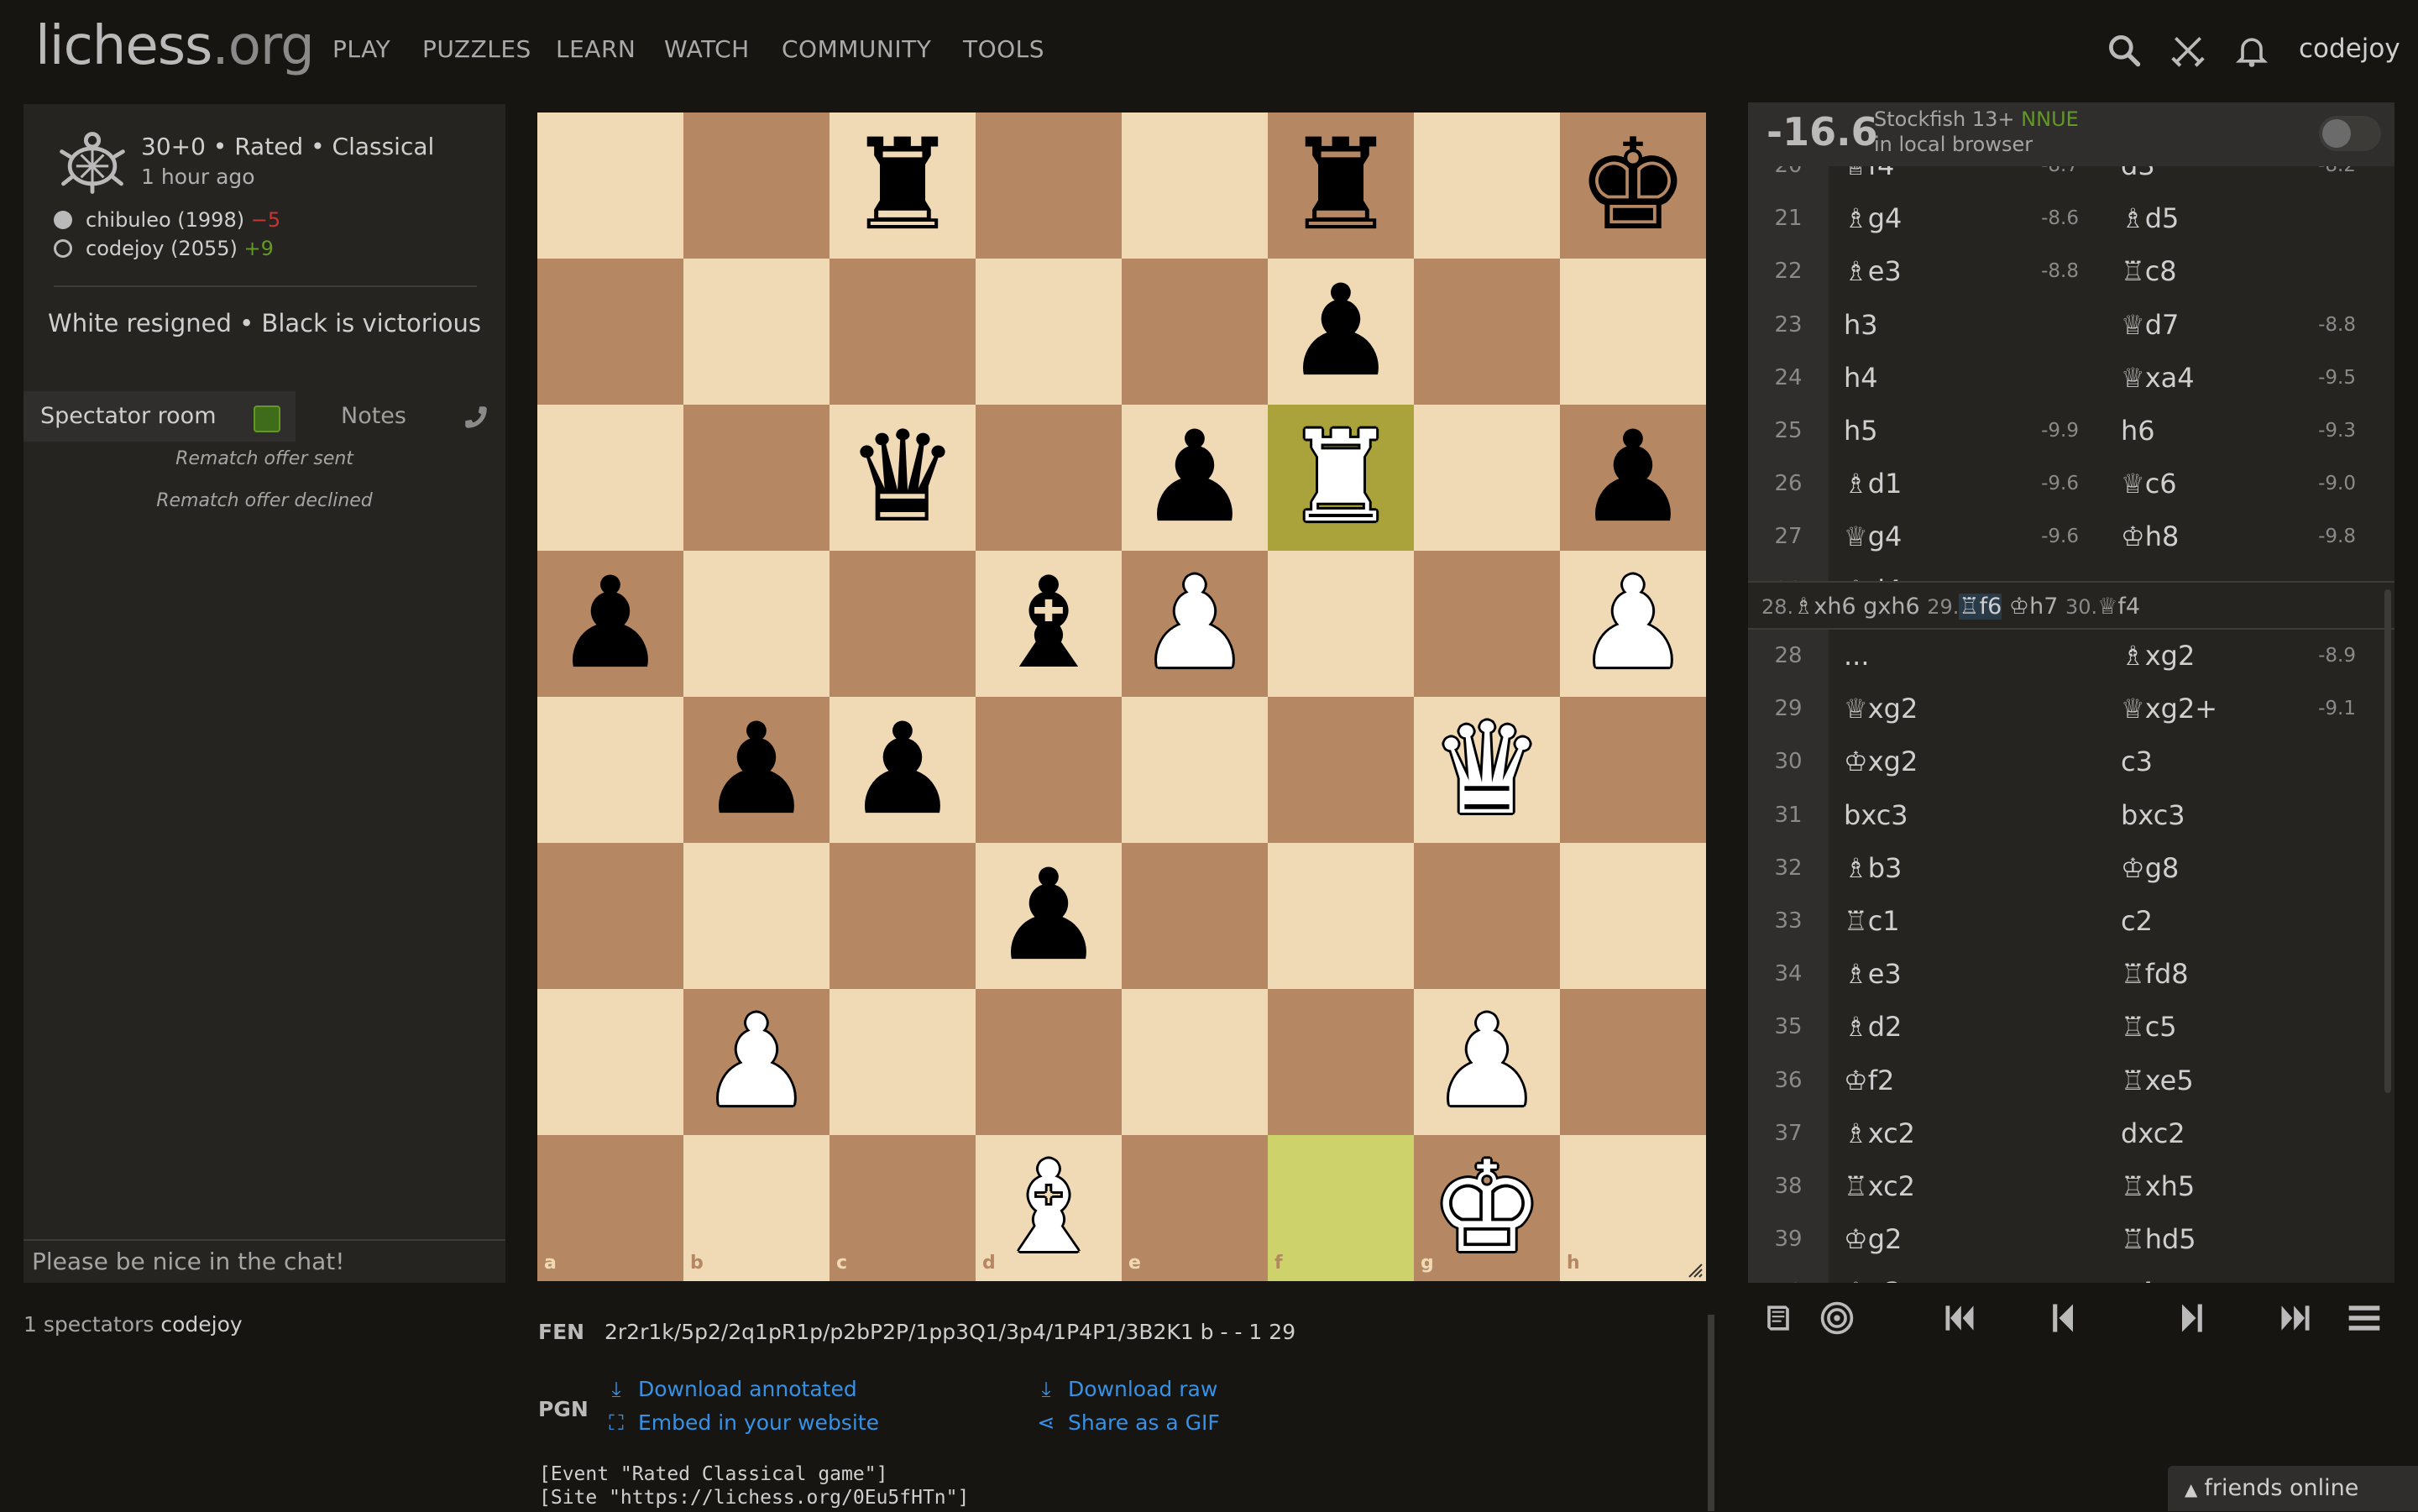  Describe the element at coordinates (903, 185) in the screenshot. I see `black-rook-c8: ♜` at that location.